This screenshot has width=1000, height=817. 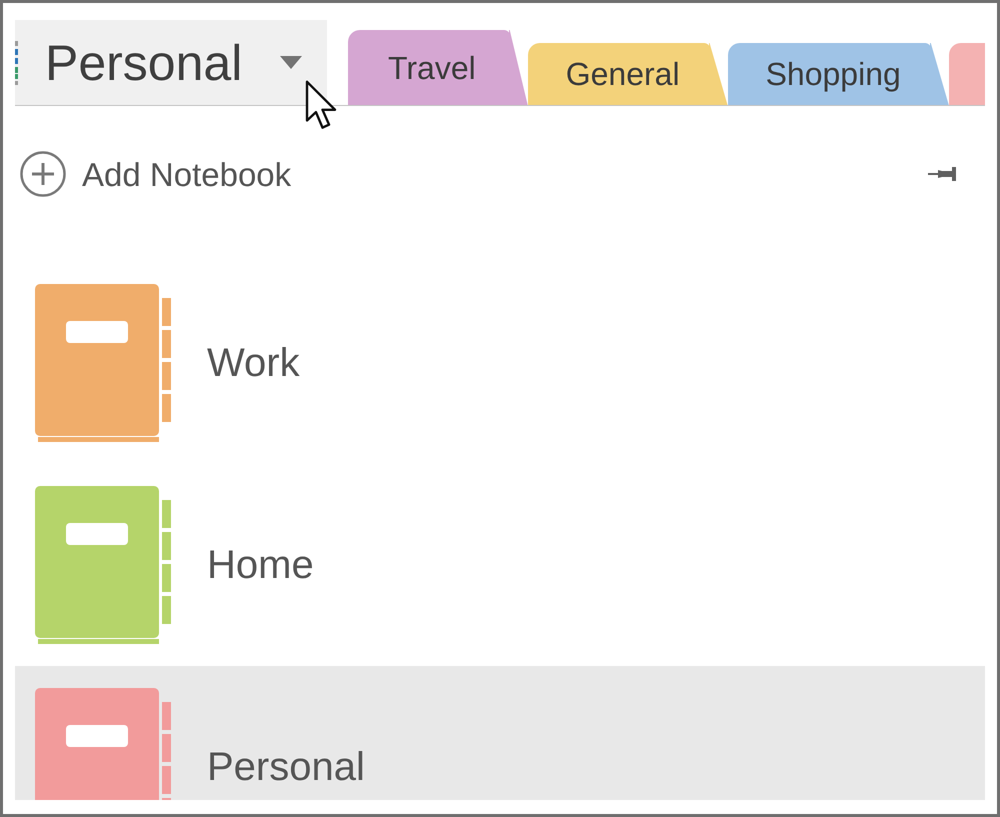 What do you see at coordinates (291, 62) in the screenshot?
I see `caret-icon` at bounding box center [291, 62].